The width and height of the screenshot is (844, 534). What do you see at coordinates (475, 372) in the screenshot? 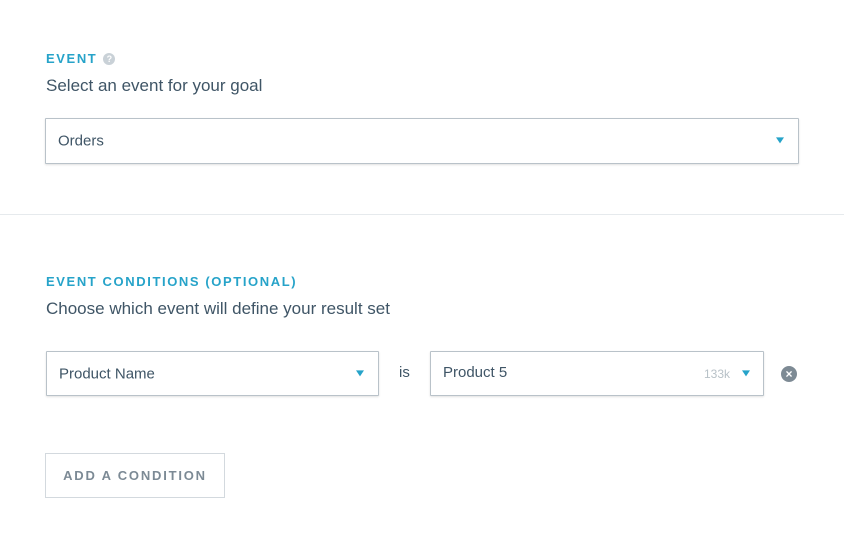
I see `value-select-value: Product 5` at bounding box center [475, 372].